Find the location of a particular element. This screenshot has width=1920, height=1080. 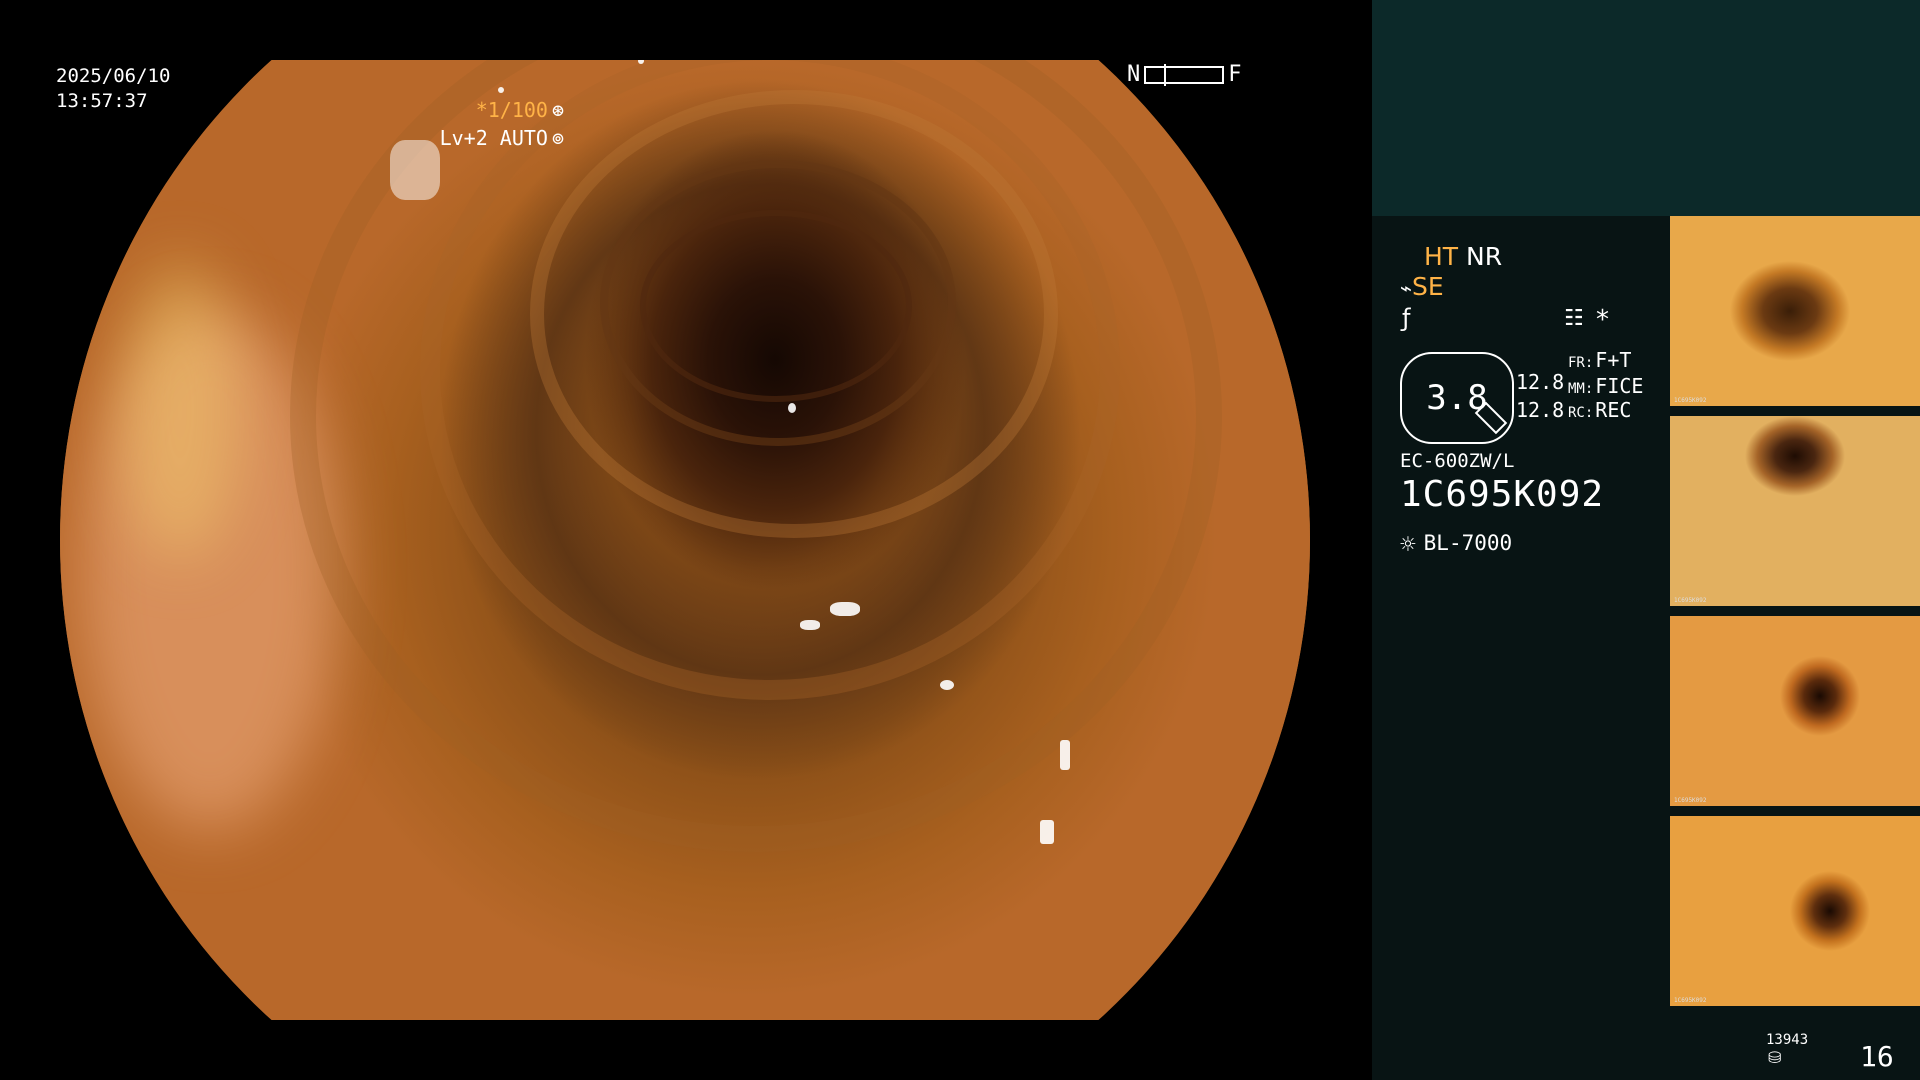

thumbnail-3: 1C695K092 is located at coordinates (1795, 711).